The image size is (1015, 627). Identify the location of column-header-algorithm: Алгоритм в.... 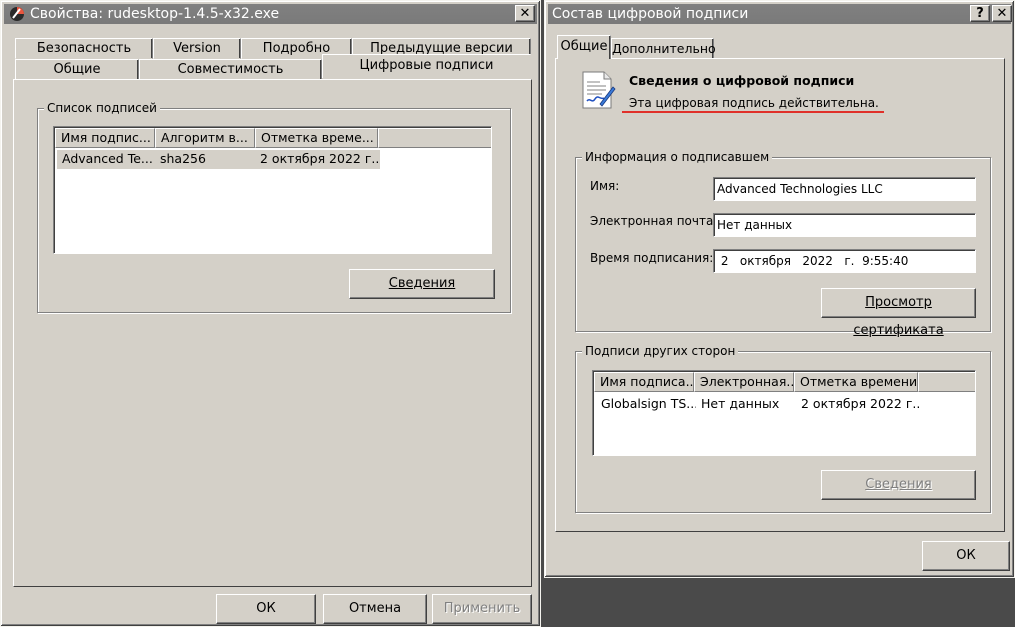
(205, 138).